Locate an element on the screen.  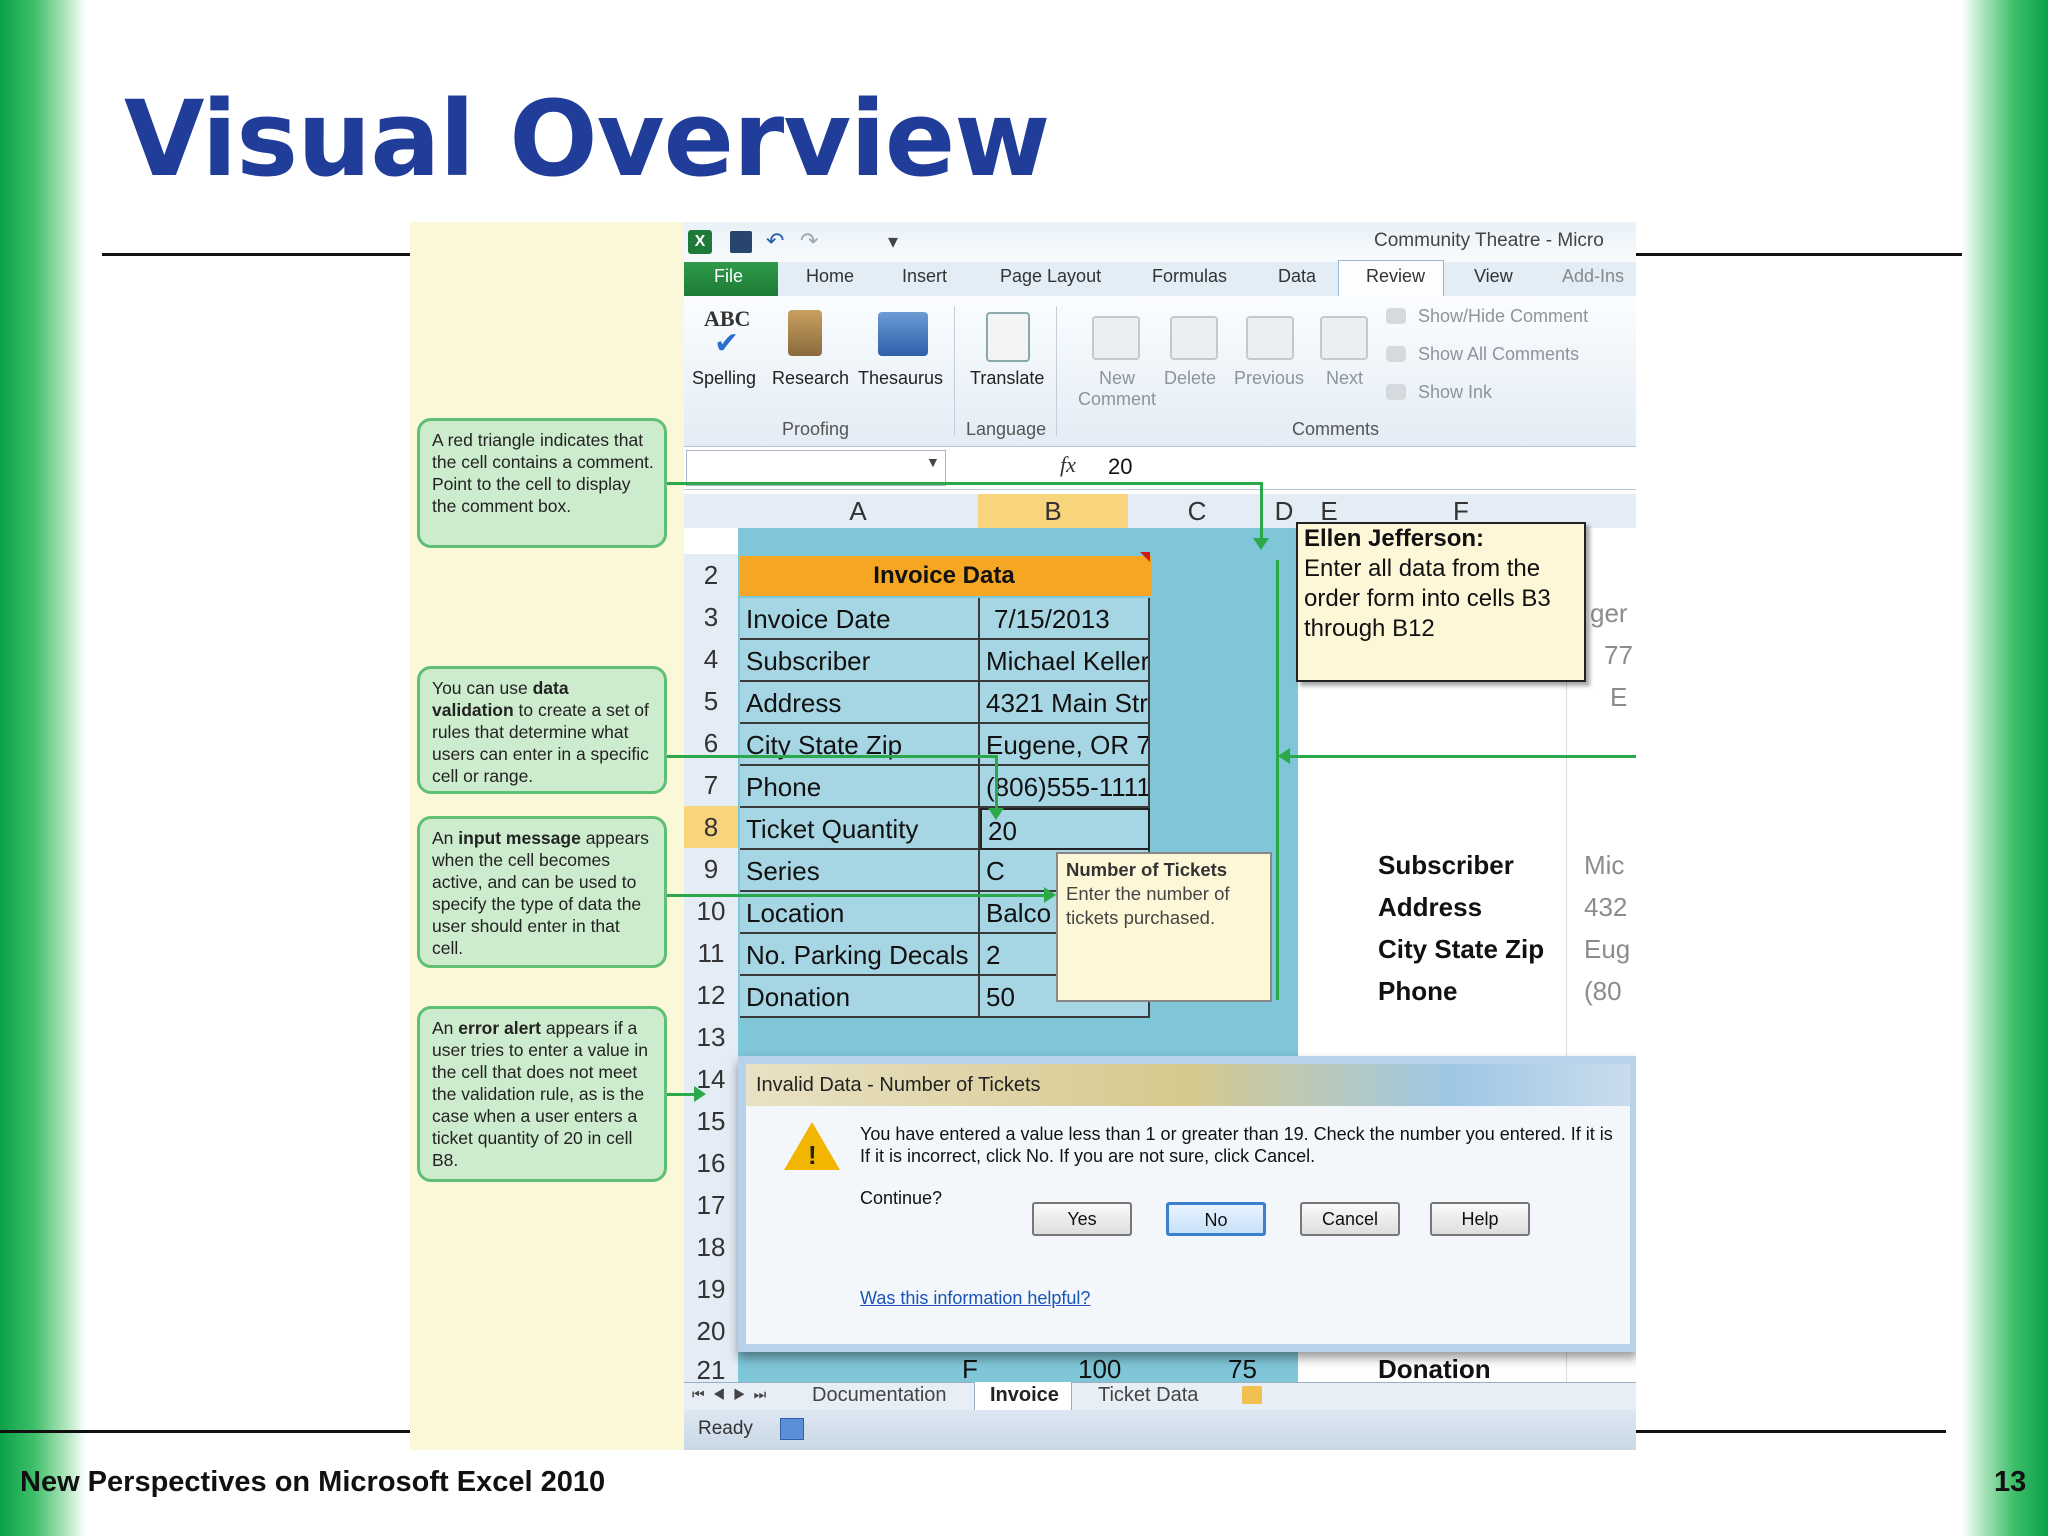
right-label: Address is located at coordinates (1430, 907).